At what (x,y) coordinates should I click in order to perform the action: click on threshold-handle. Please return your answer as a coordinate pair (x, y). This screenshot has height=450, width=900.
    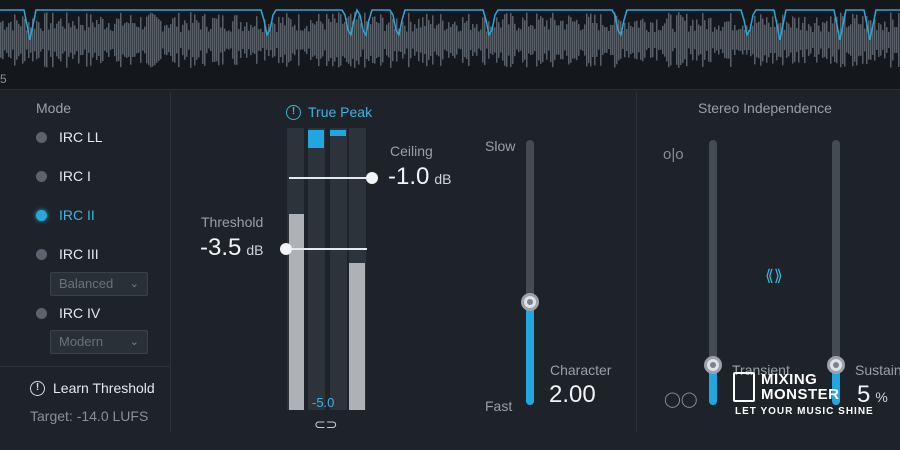
    Looking at the image, I should click on (286, 249).